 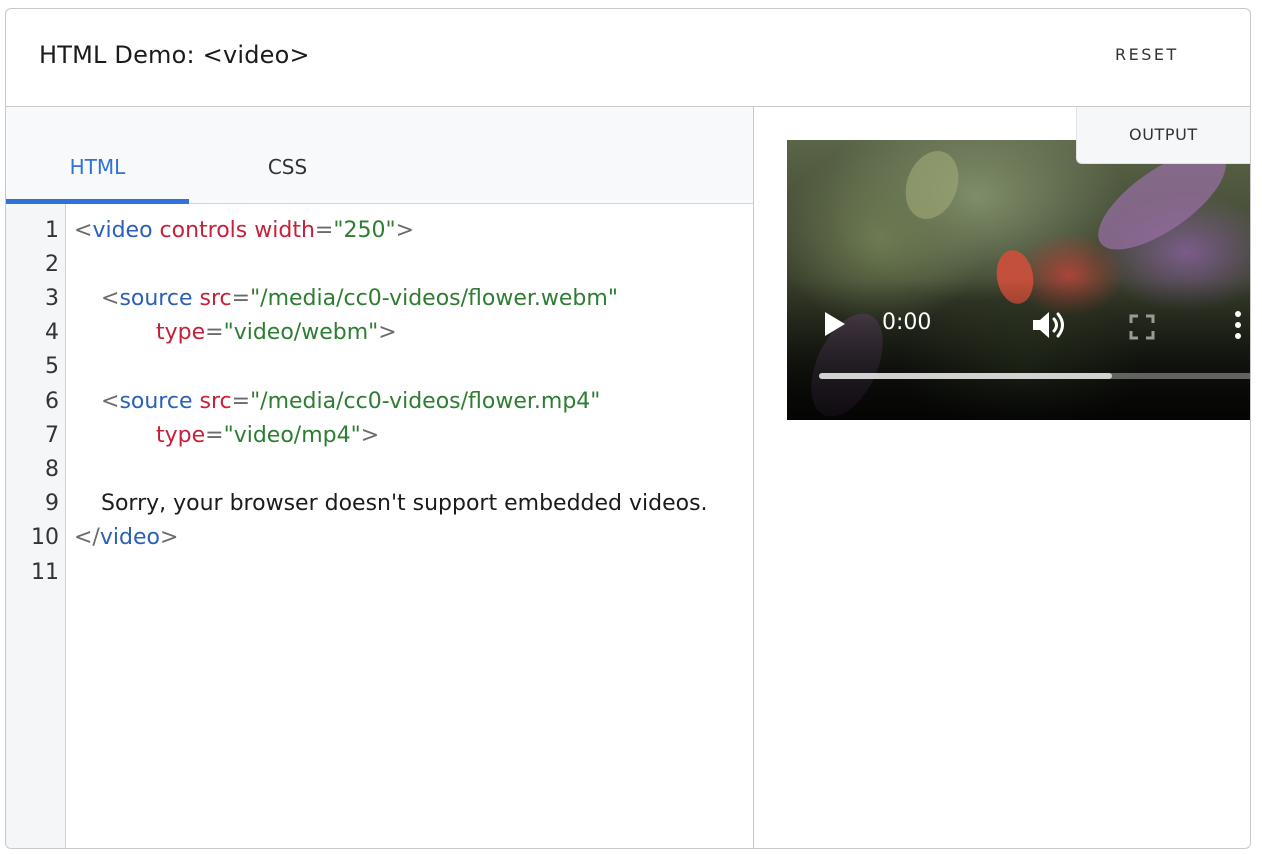 I want to click on code-line-4: type="video/webm">, so click(x=276, y=332).